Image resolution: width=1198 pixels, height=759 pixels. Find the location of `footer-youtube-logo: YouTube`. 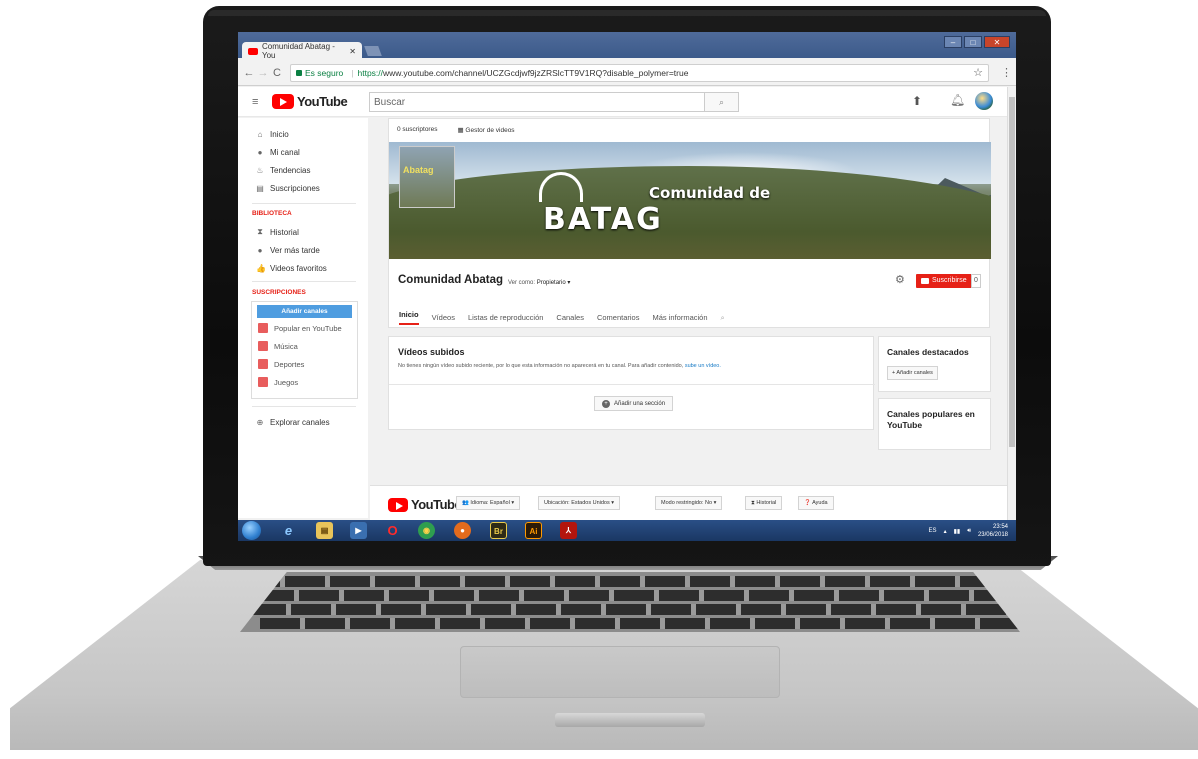

footer-youtube-logo: YouTube is located at coordinates (425, 504).